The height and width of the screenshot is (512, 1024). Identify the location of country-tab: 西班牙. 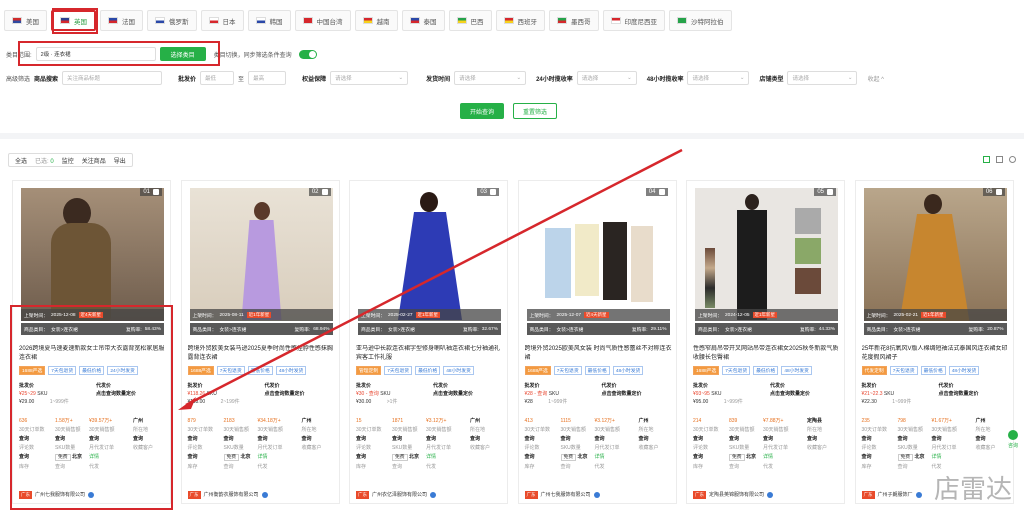
(520, 20).